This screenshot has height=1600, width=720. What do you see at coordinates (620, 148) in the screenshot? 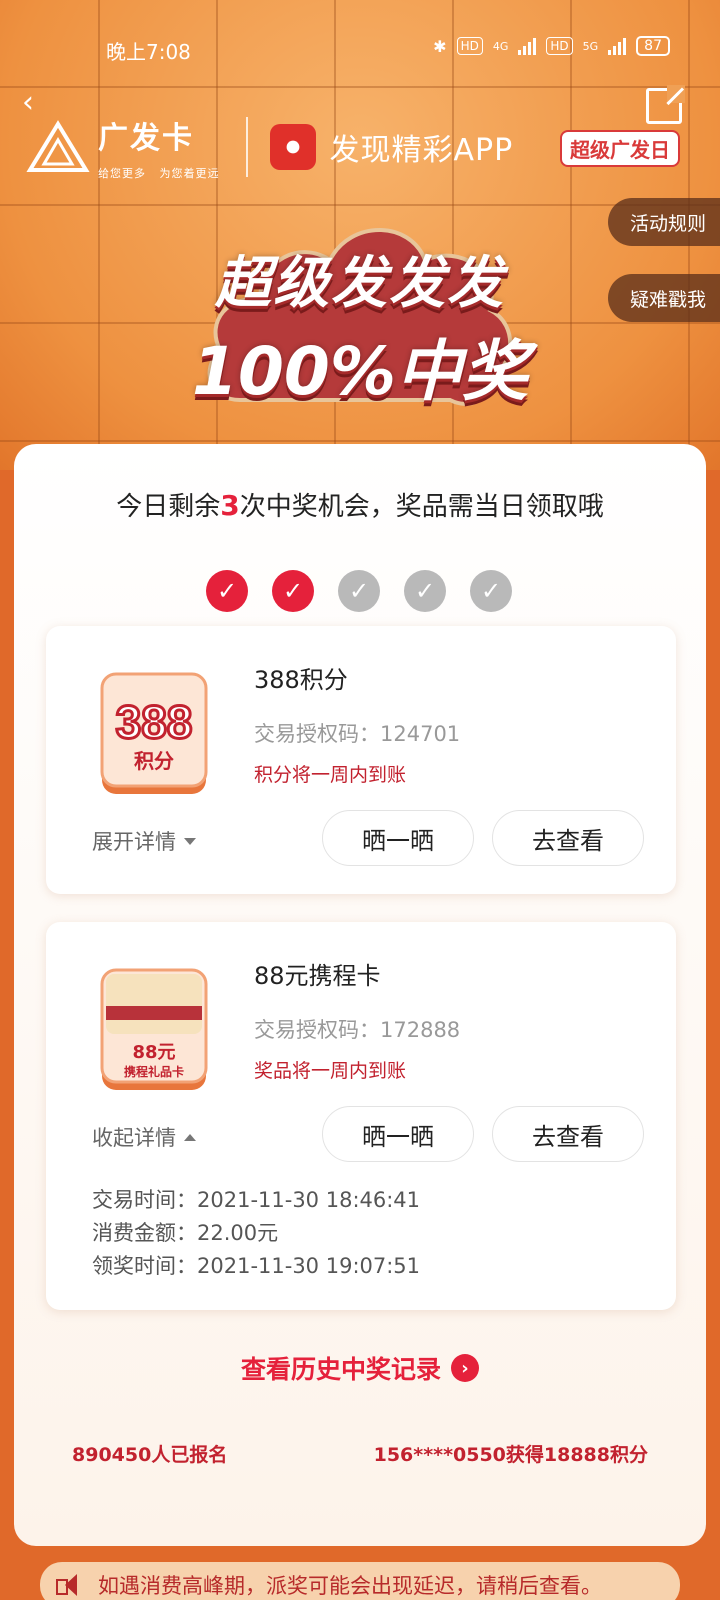
I see `campaign-badge: 超级广发日` at bounding box center [620, 148].